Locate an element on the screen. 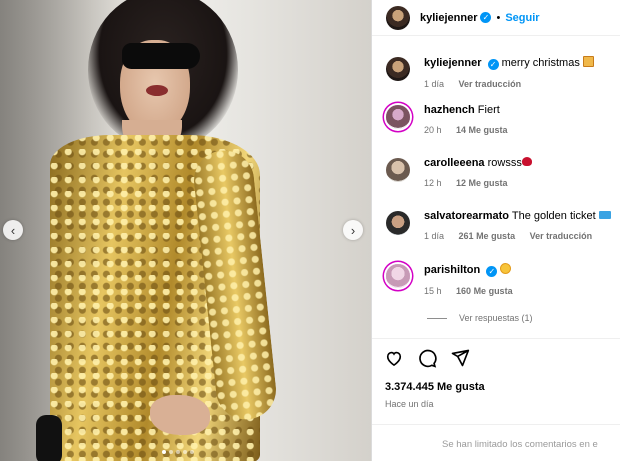 This screenshot has width=620, height=461. carousel-next-button: › is located at coordinates (353, 230).